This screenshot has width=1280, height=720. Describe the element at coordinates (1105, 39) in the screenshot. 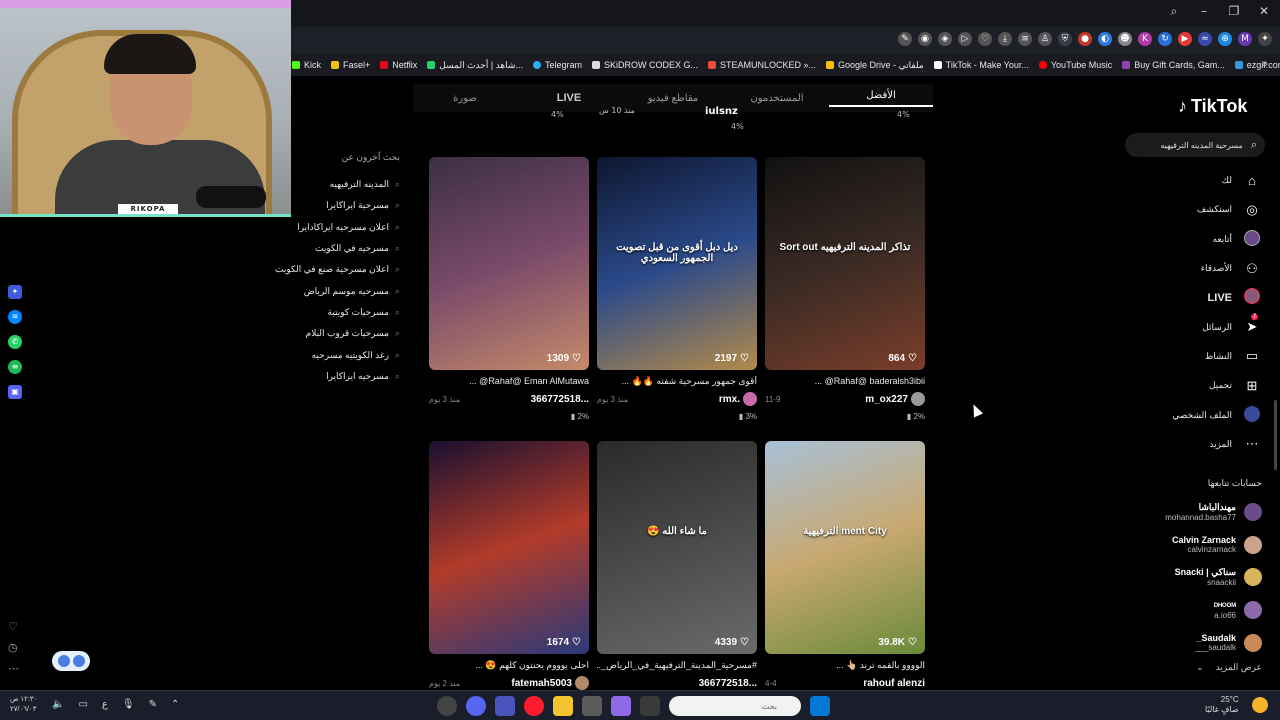

I see `translate-ext-icon: ◐` at that location.